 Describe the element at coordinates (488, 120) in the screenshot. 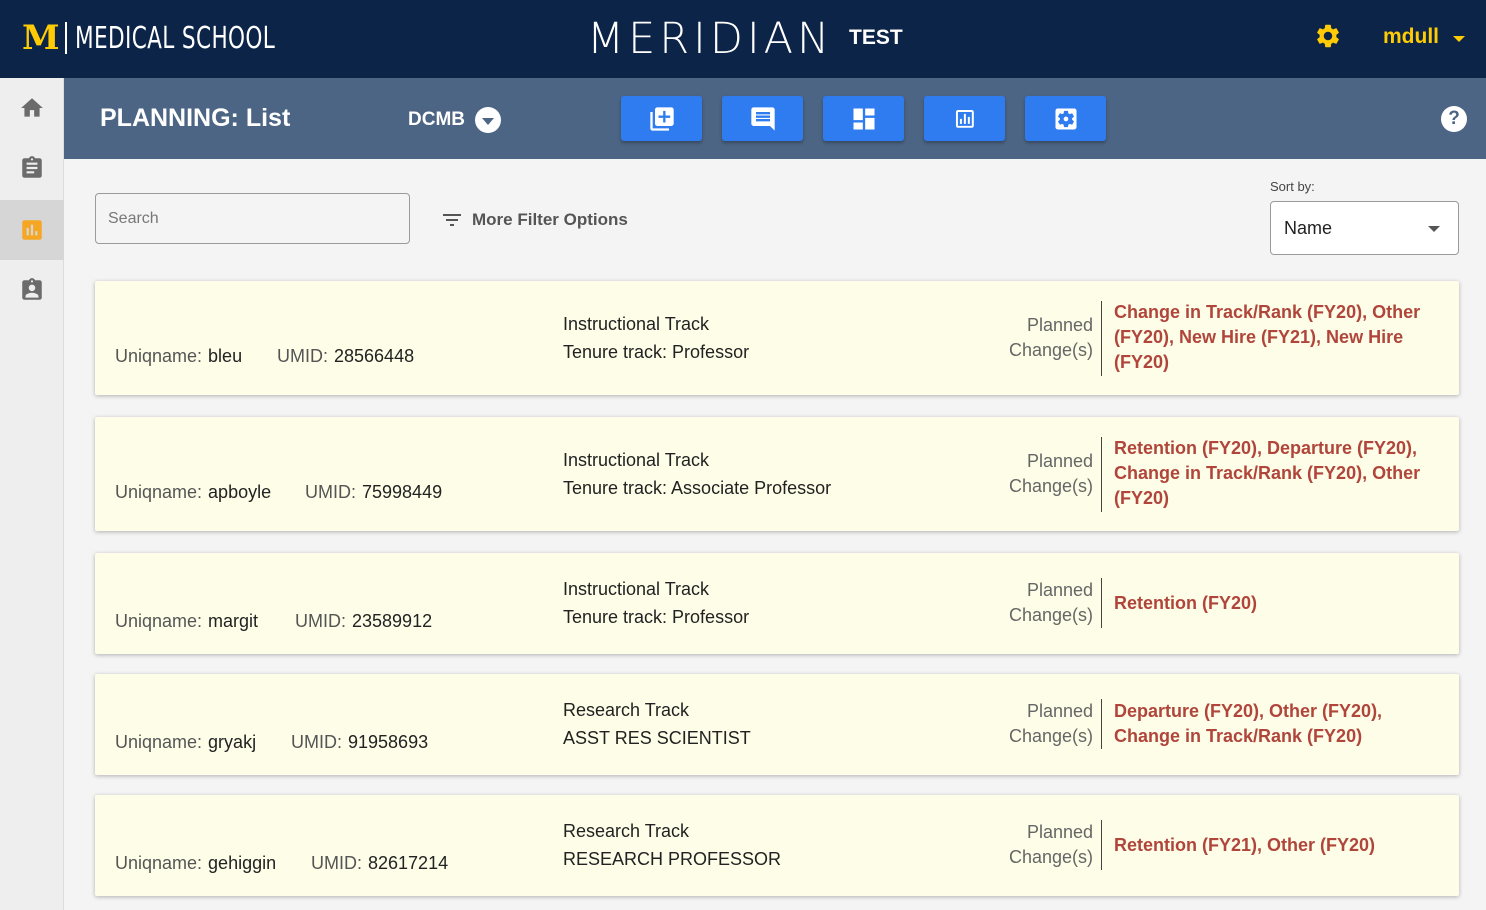

I see `dropdown-icon` at that location.